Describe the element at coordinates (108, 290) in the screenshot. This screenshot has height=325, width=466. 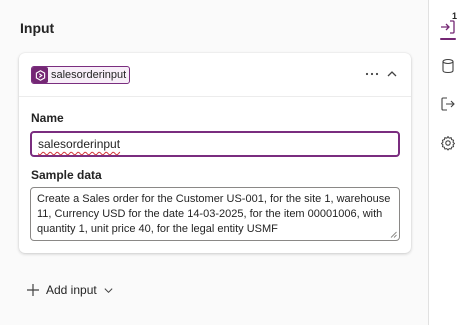
I see `chevron-down-icon` at that location.